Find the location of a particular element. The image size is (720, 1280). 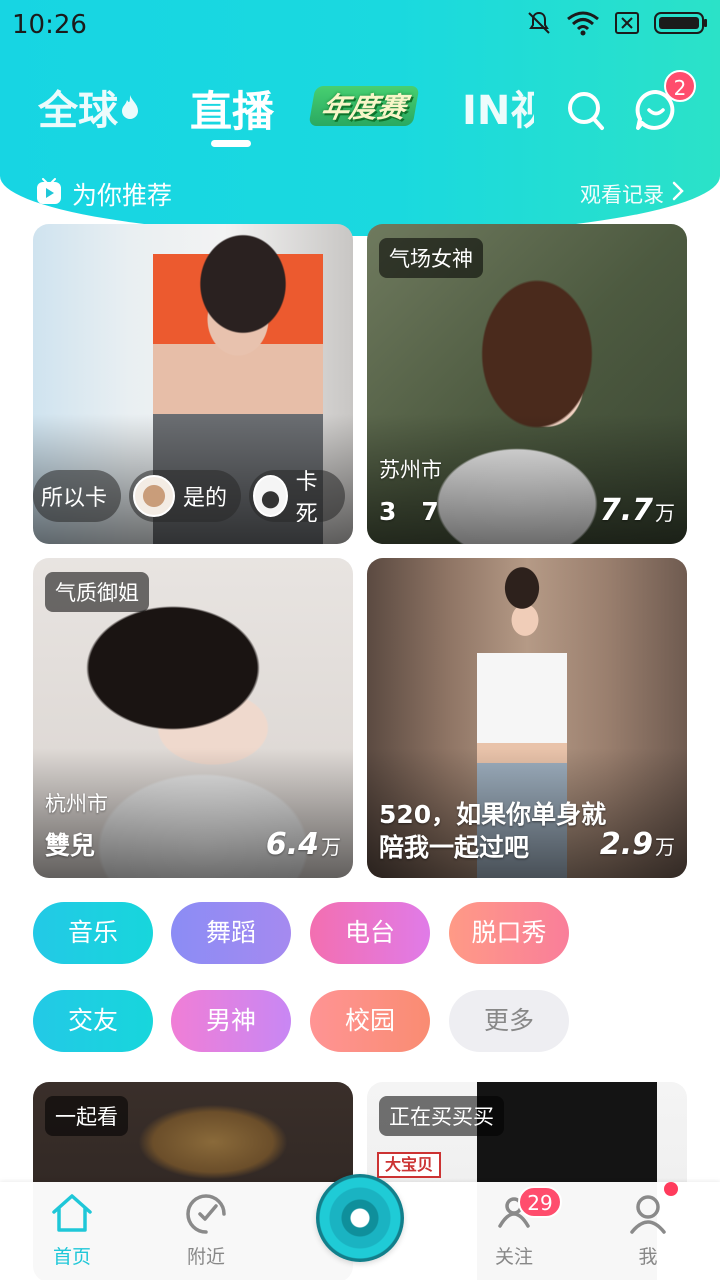

tab-annual-contest: 年度赛 is located at coordinates (364, 106).